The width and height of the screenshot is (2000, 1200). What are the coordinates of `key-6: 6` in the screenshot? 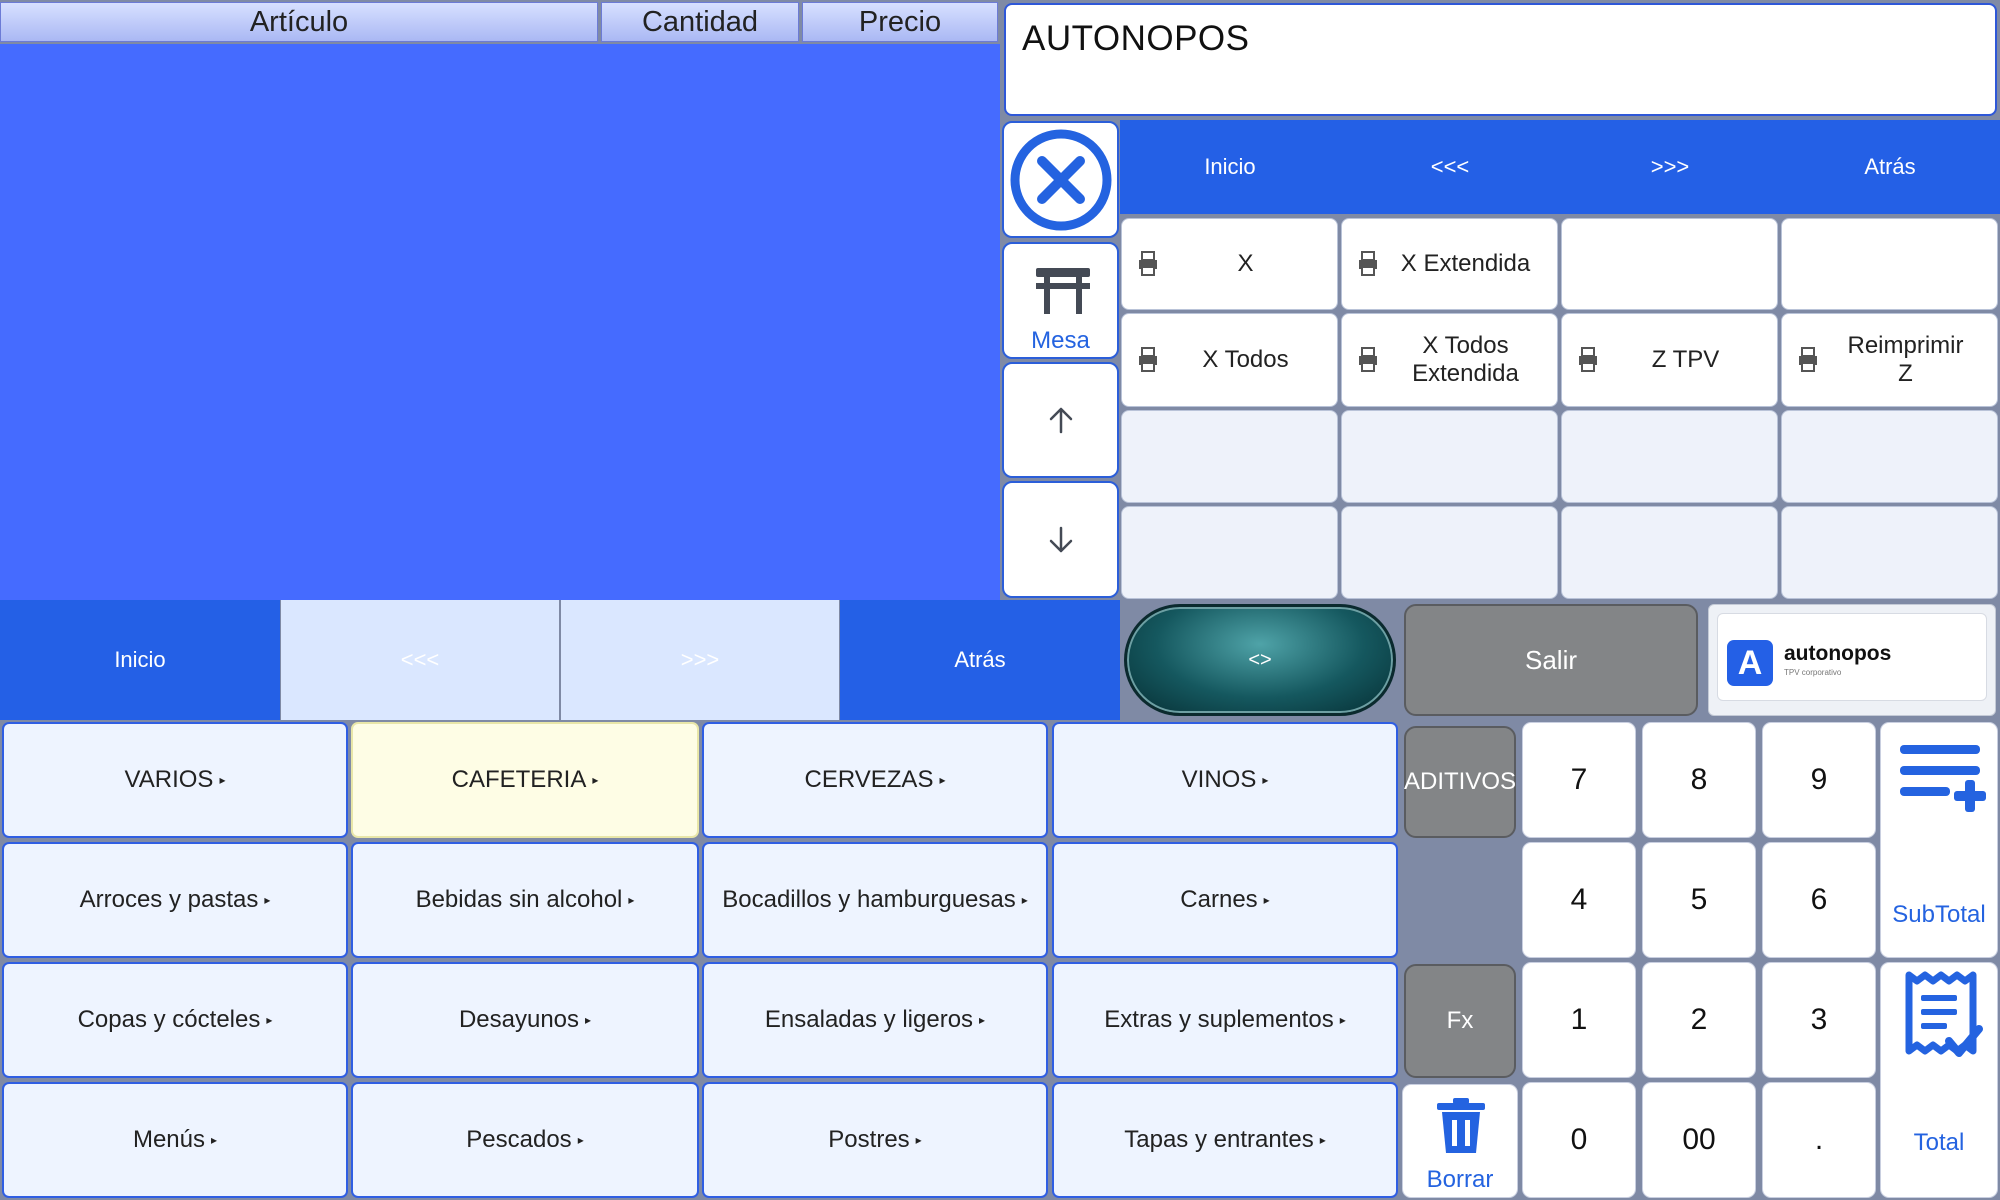 It's located at (1819, 900).